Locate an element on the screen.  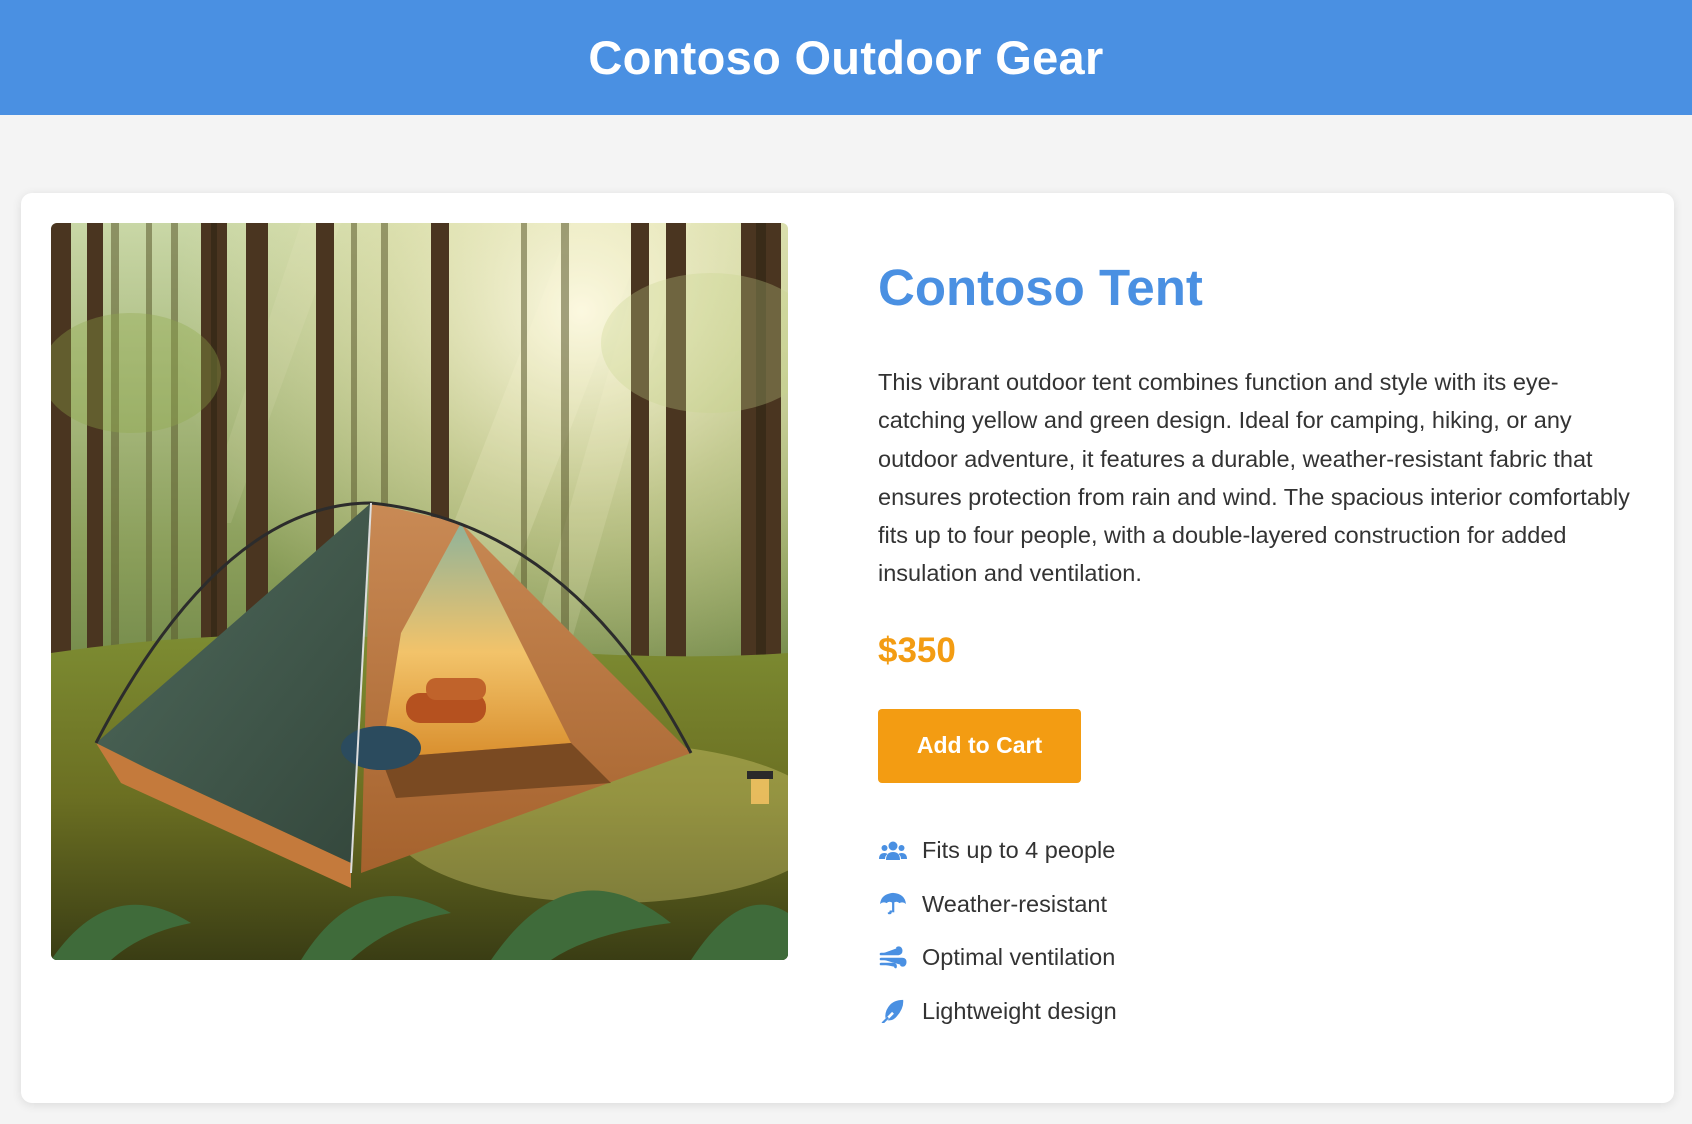
feature-label: Optimal ventilation is located at coordinates (1019, 957).